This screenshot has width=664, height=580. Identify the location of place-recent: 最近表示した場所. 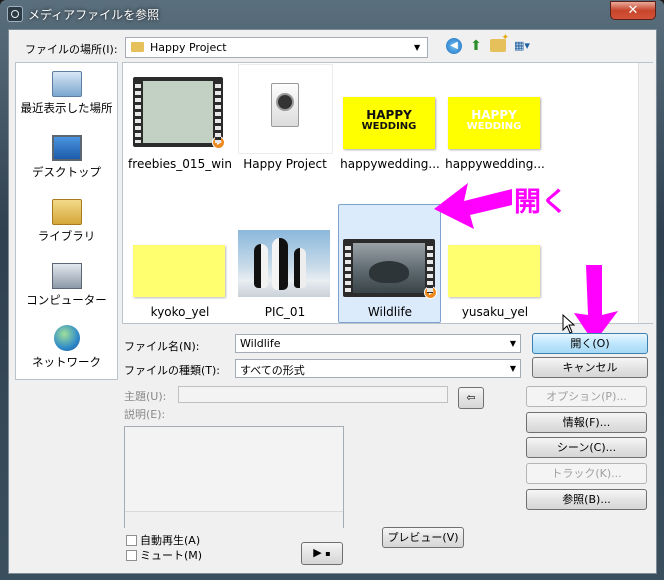
(66, 93).